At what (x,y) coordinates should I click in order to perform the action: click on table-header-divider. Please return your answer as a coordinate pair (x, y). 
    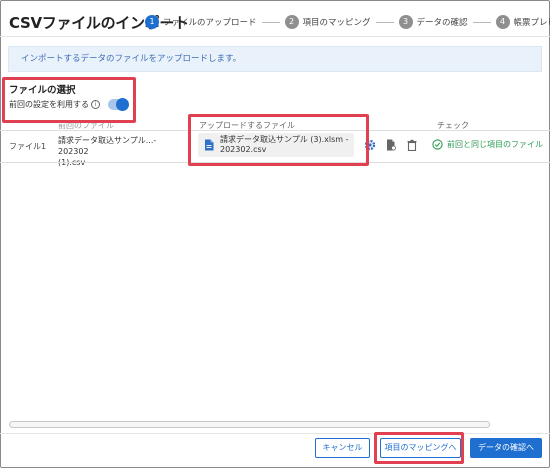
    Looking at the image, I should click on (275, 130).